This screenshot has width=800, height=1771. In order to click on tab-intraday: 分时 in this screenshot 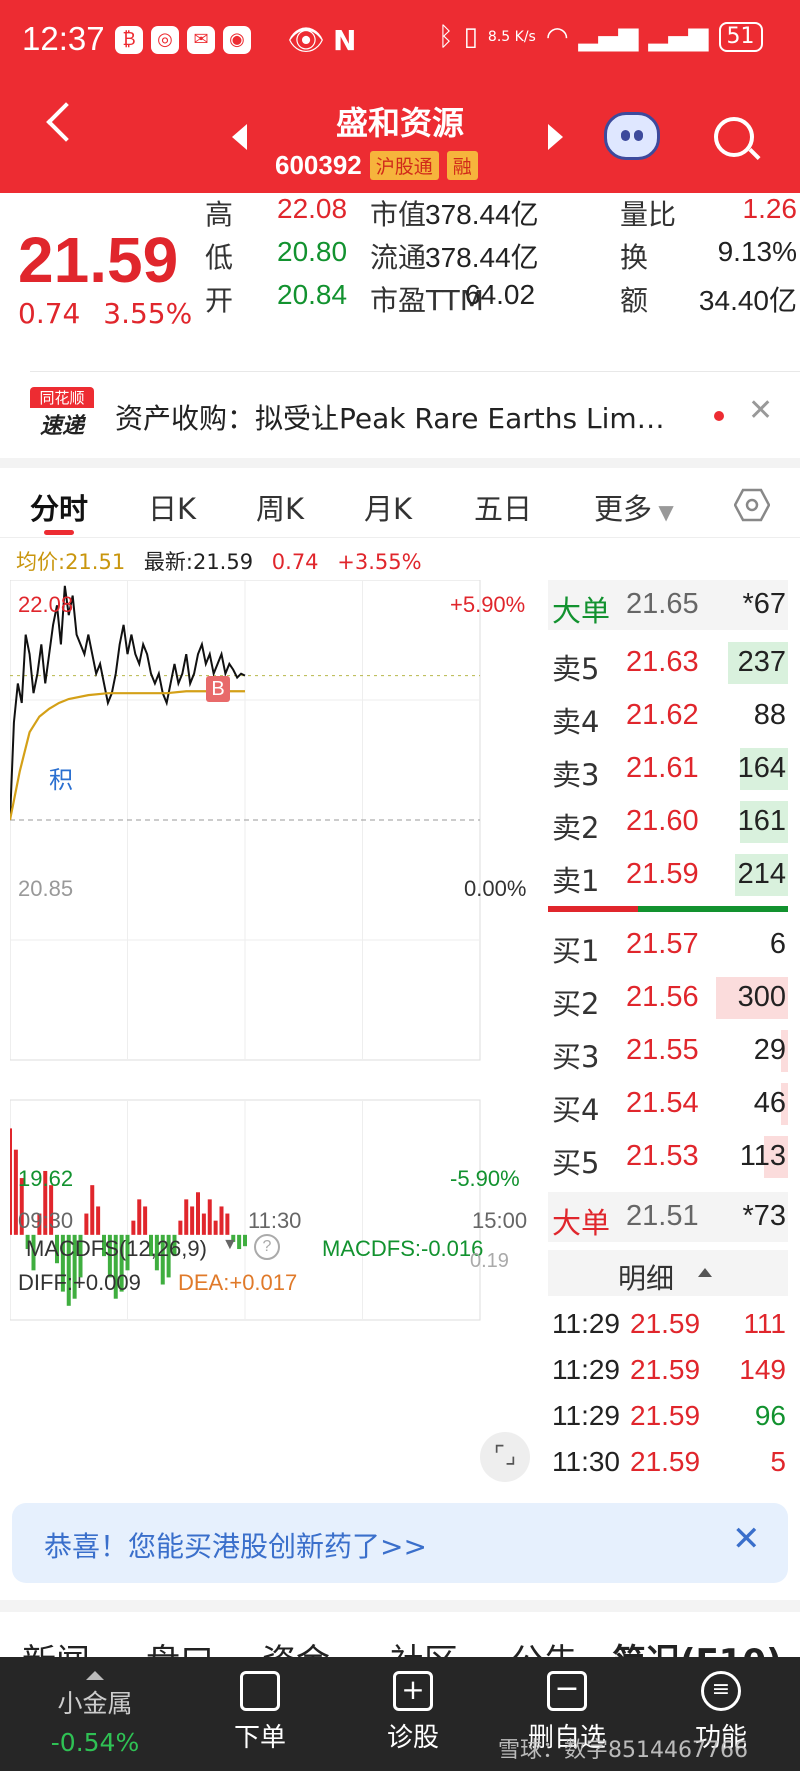, I will do `click(59, 507)`.